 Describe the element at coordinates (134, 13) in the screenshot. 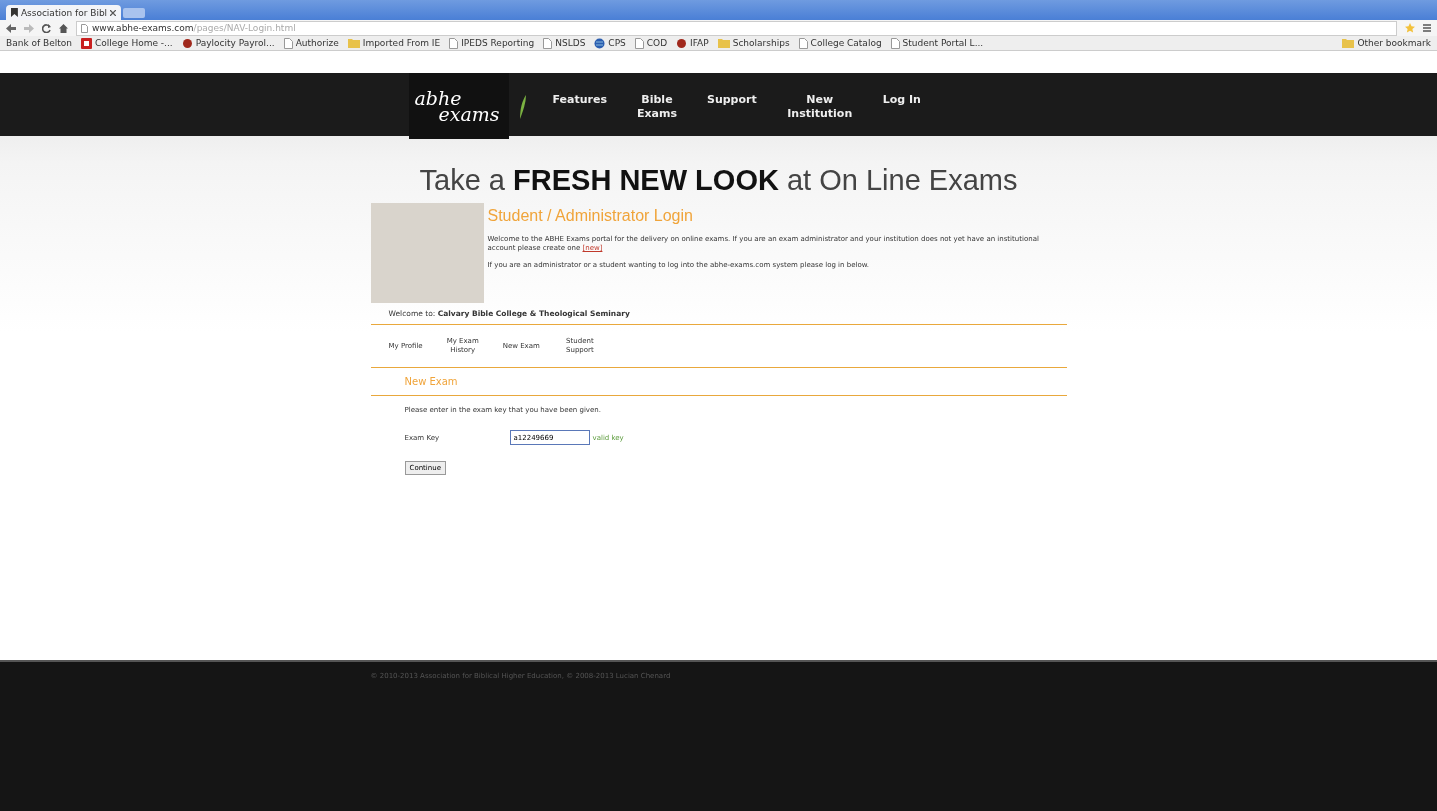

I see `new-tab-button` at that location.